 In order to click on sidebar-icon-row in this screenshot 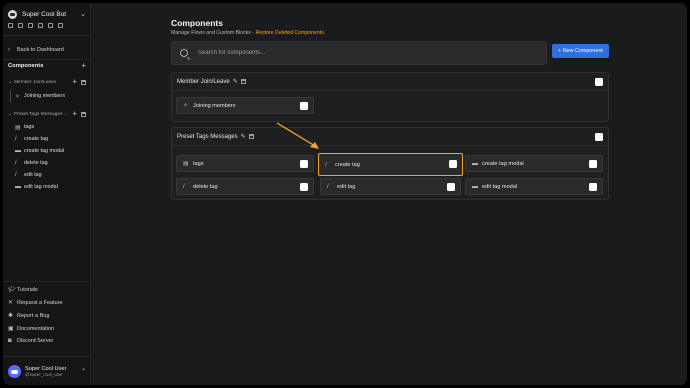, I will do `click(35, 25)`.